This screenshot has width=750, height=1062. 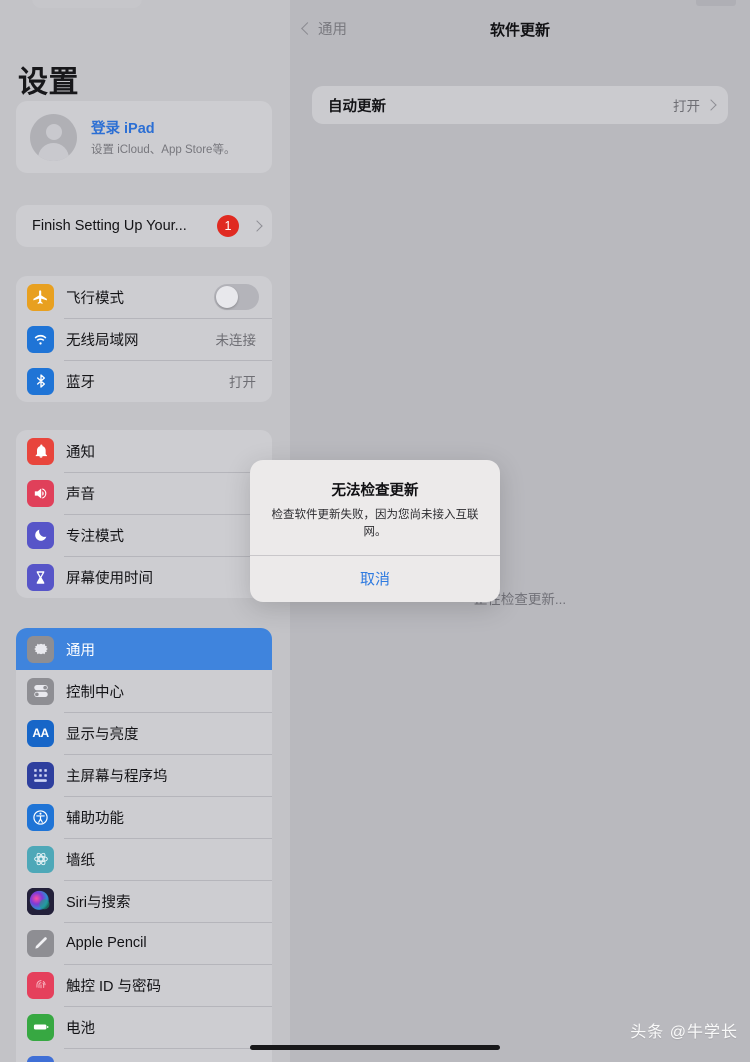 What do you see at coordinates (123, 129) in the screenshot?
I see `signin-label: 登录 iPad` at bounding box center [123, 129].